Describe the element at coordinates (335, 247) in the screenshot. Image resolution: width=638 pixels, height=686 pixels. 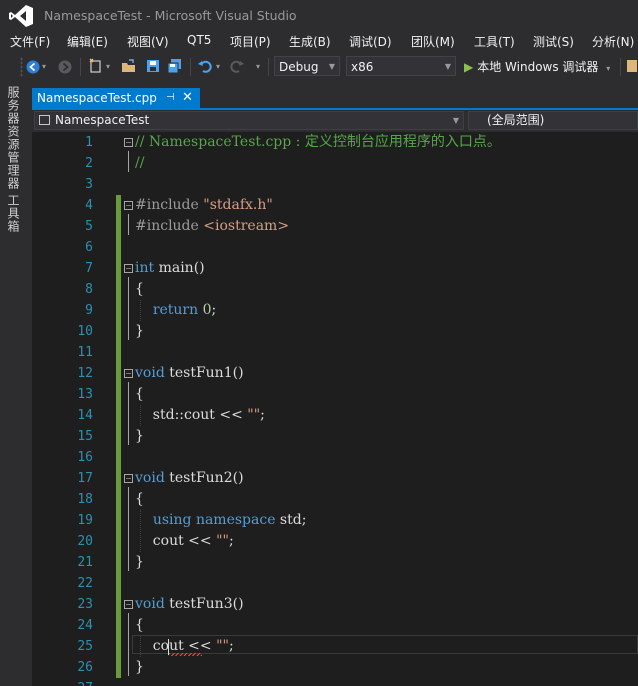
I see `code-line: 6` at that location.